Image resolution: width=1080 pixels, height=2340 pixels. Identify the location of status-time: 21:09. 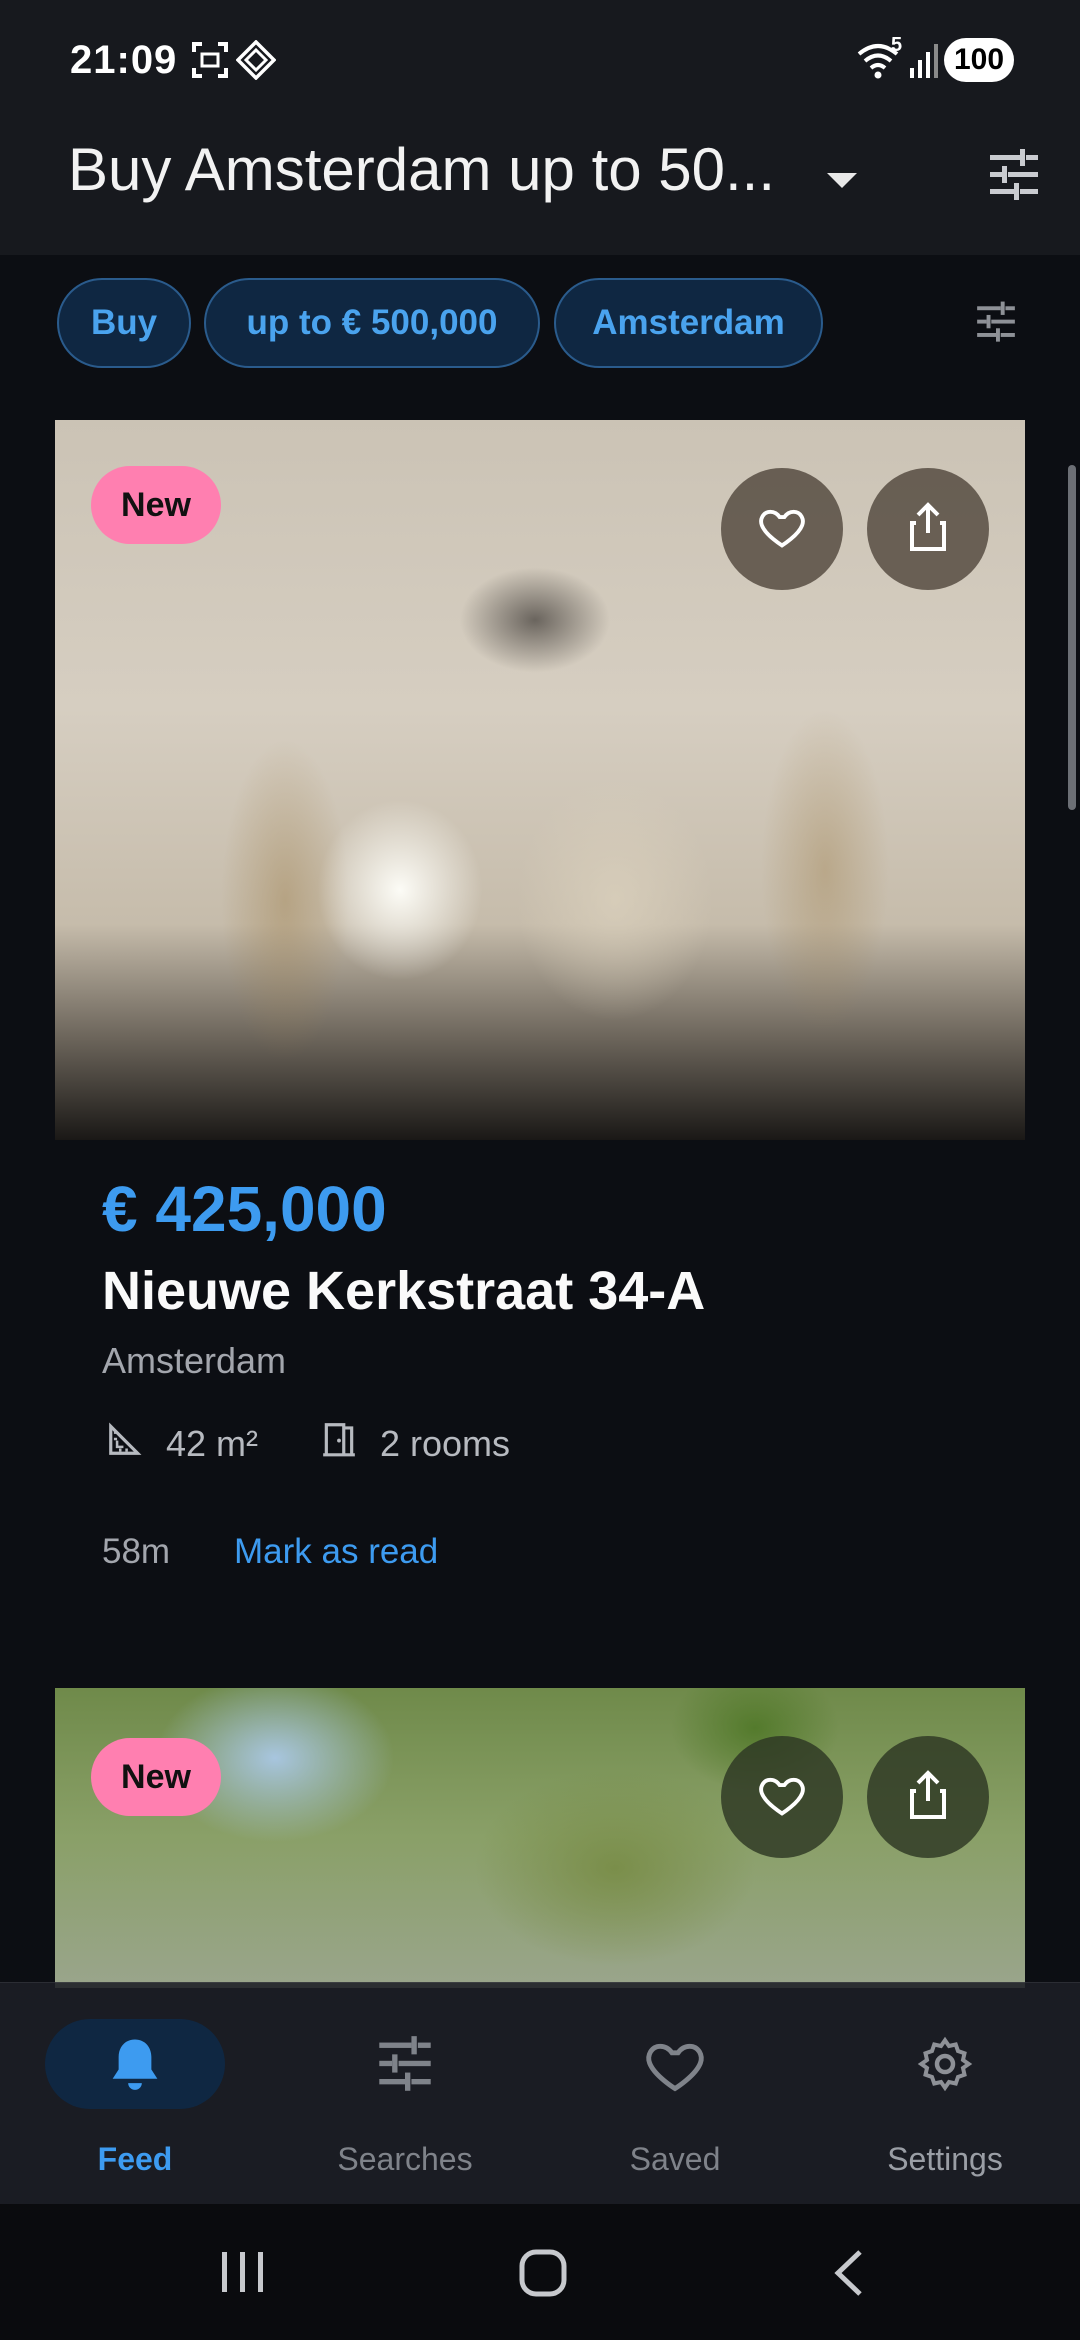
(124, 60).